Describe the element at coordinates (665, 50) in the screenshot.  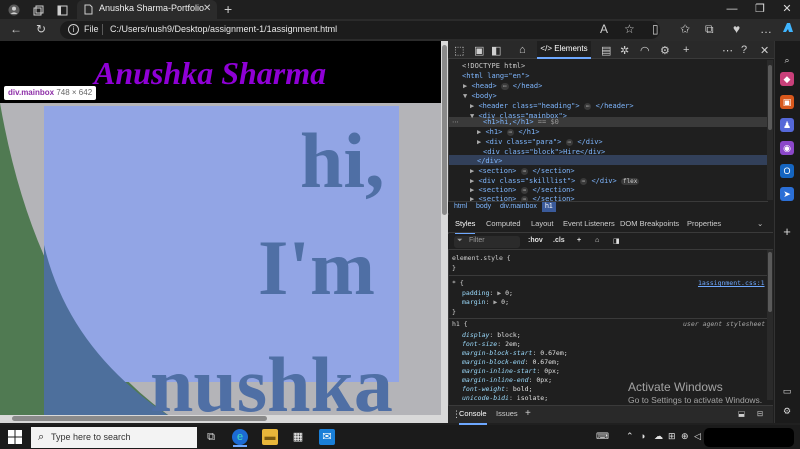
I see `performance-icon: ⚙` at that location.